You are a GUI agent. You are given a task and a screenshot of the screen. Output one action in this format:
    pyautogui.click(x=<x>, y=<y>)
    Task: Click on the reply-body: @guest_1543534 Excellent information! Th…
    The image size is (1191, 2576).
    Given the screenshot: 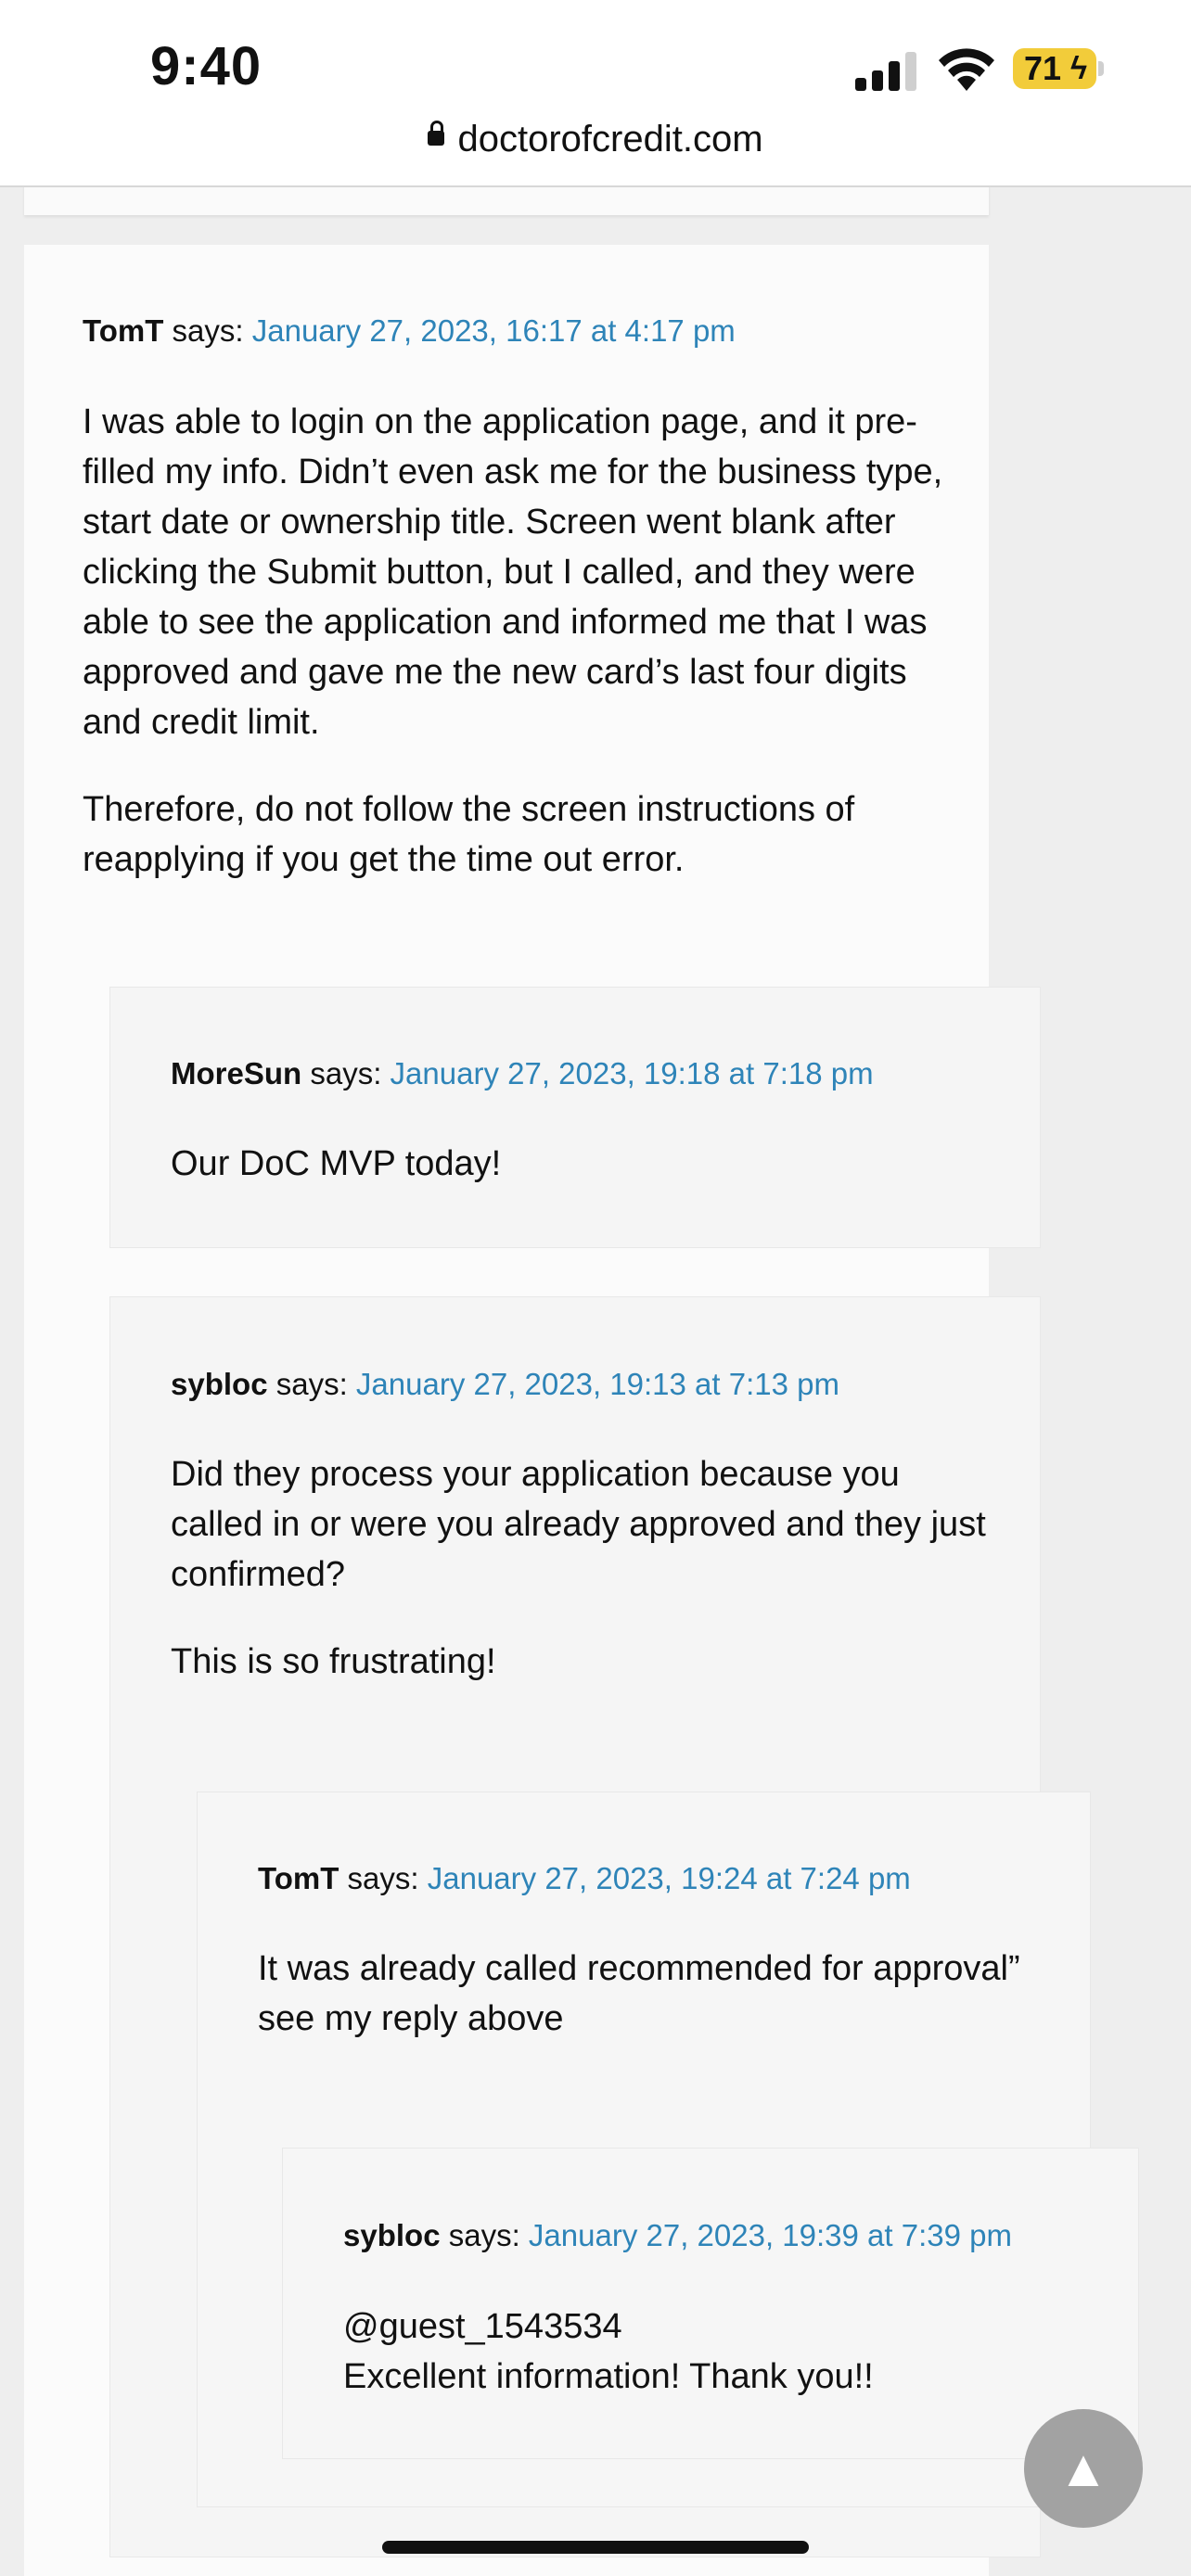 What is the action you would take?
    pyautogui.click(x=723, y=2352)
    